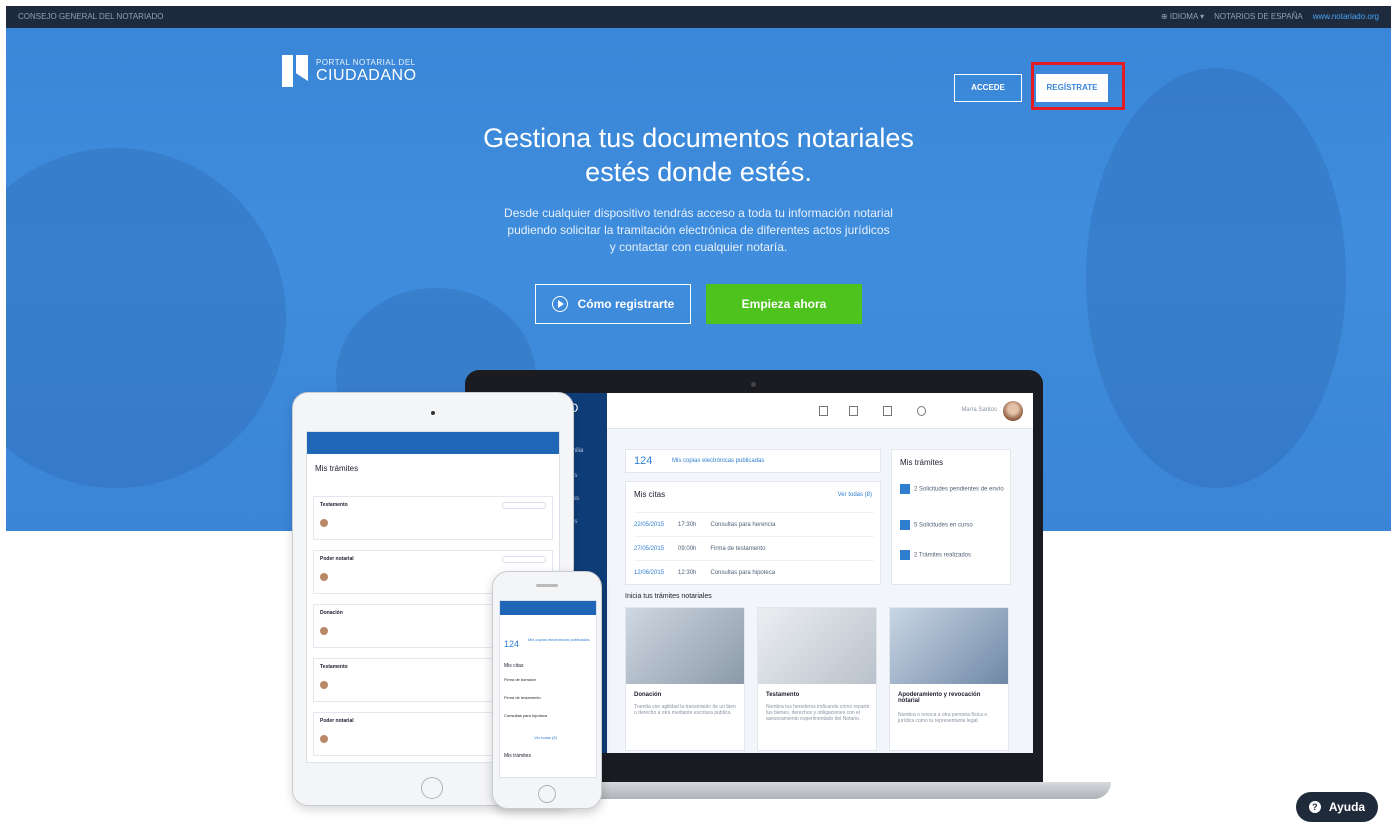 This screenshot has width=1391, height=835. Describe the element at coordinates (698, 172) in the screenshot. I see `headline-line-2: estés donde estés.` at that location.